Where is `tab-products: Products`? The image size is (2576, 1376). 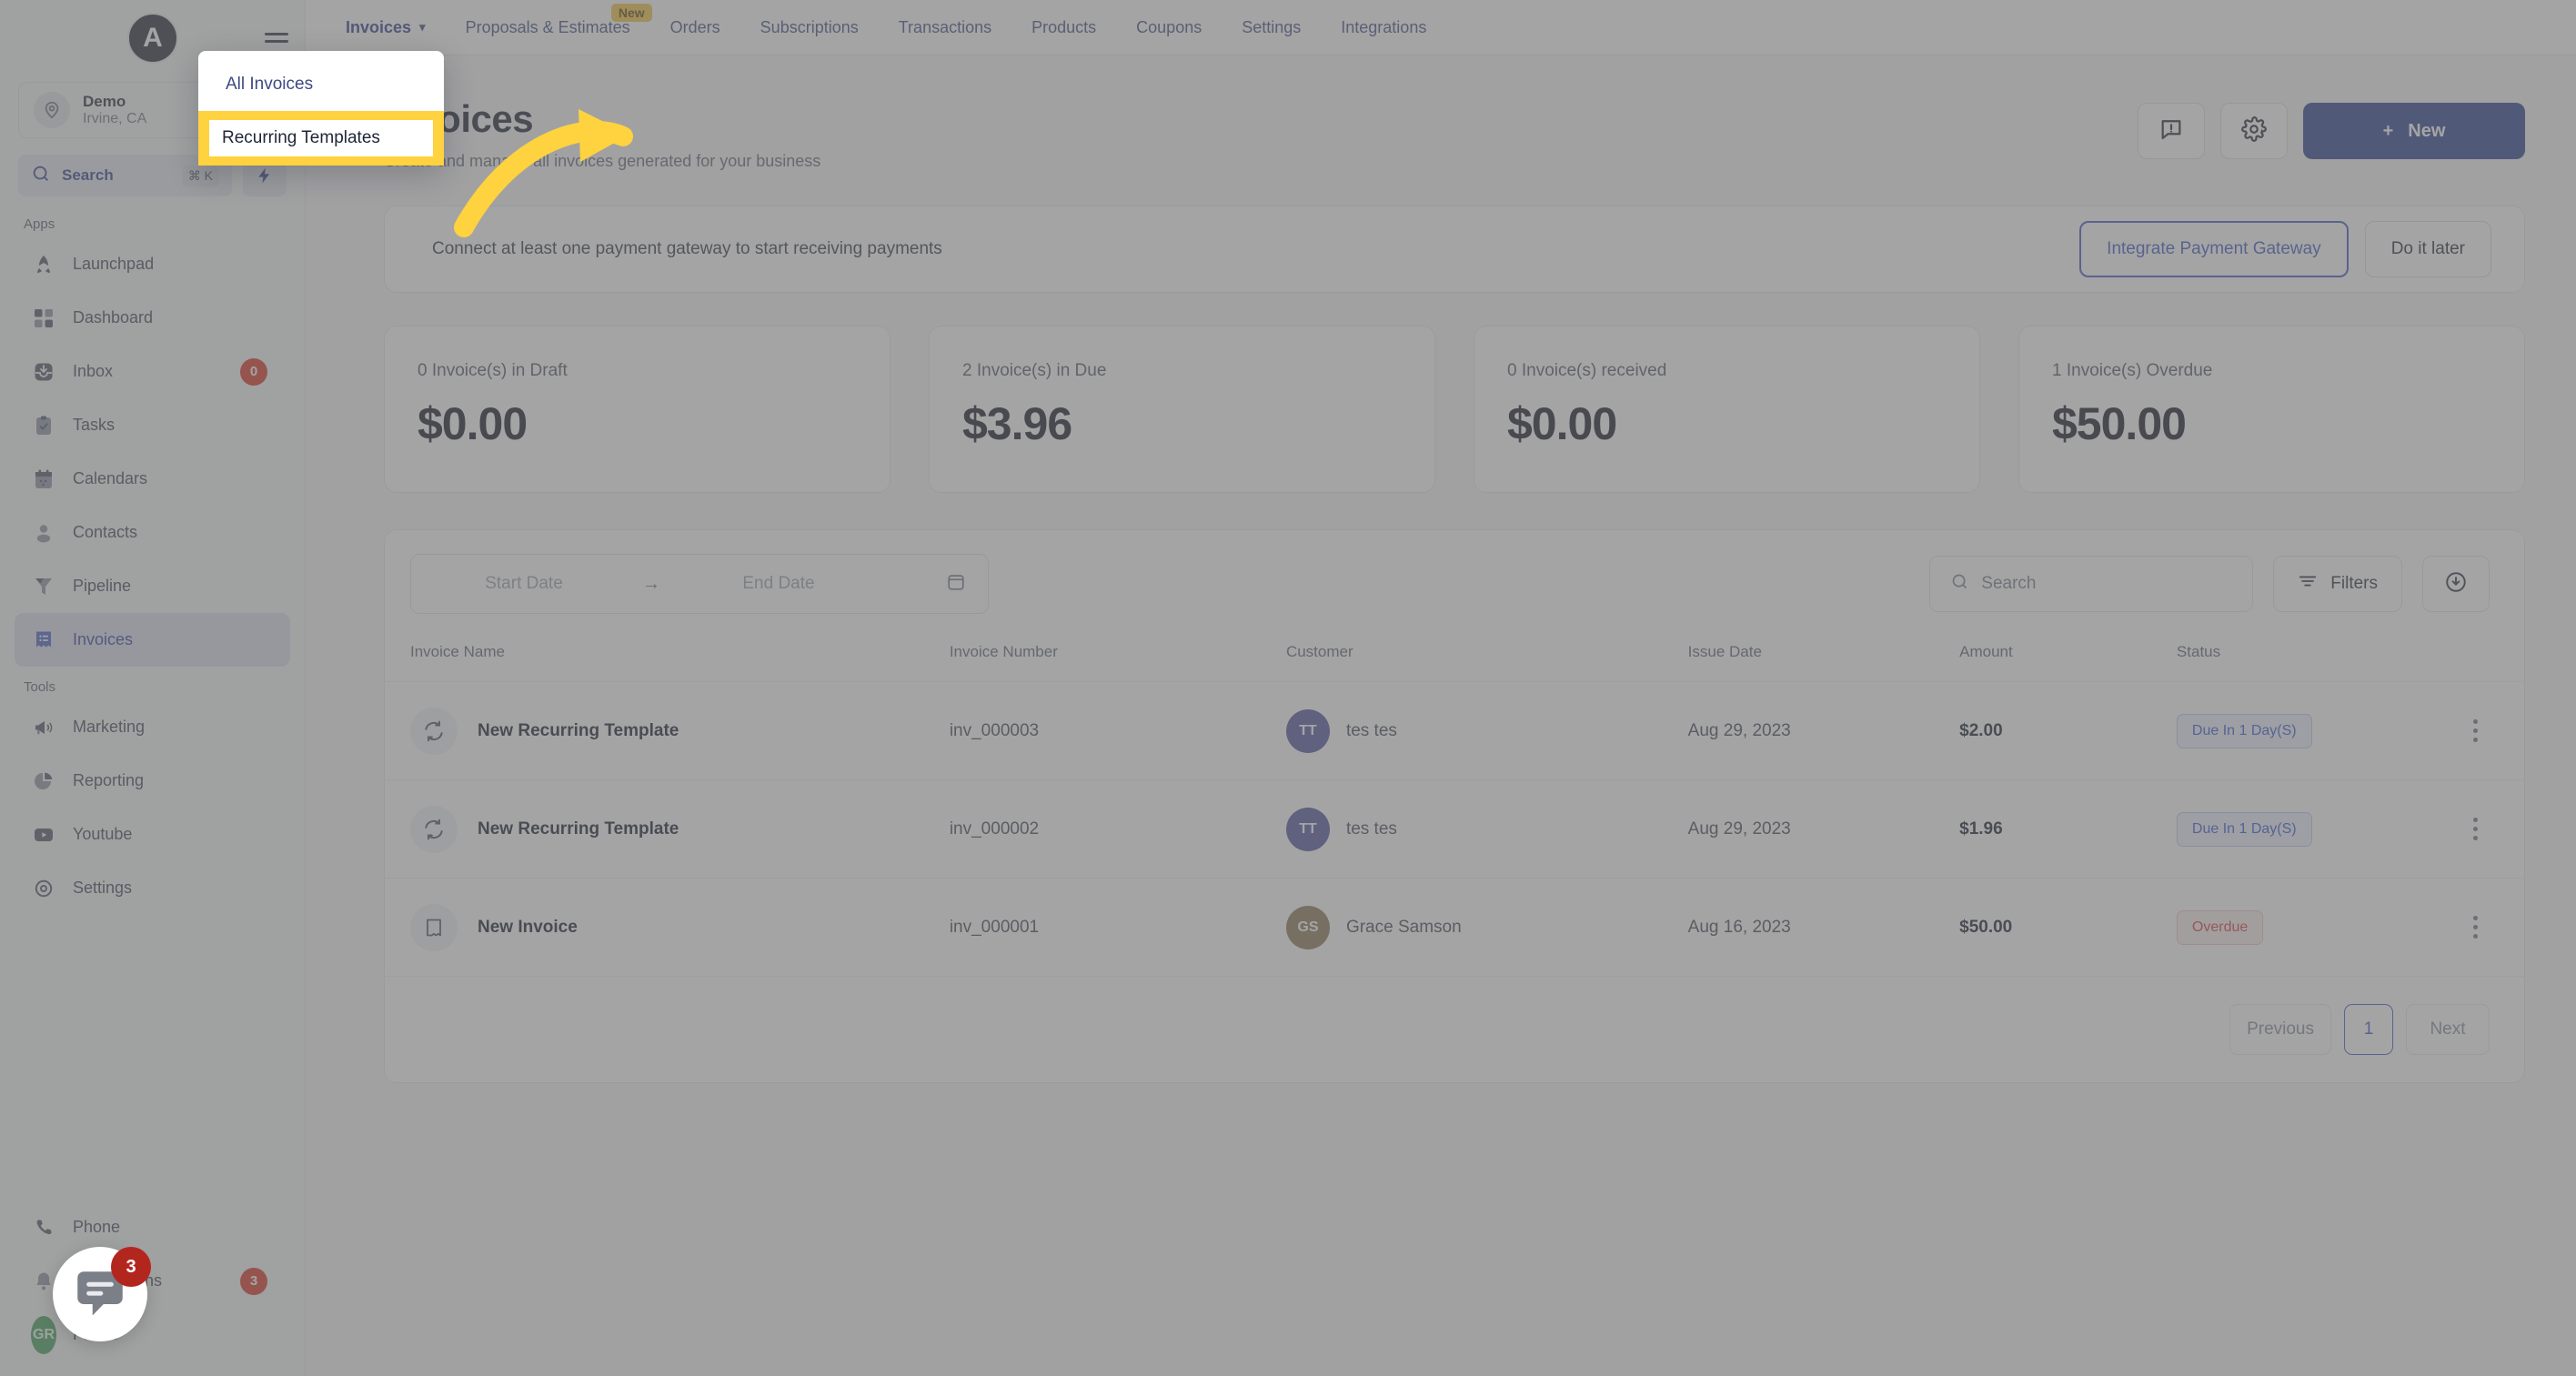
tab-products: Products is located at coordinates (1063, 27).